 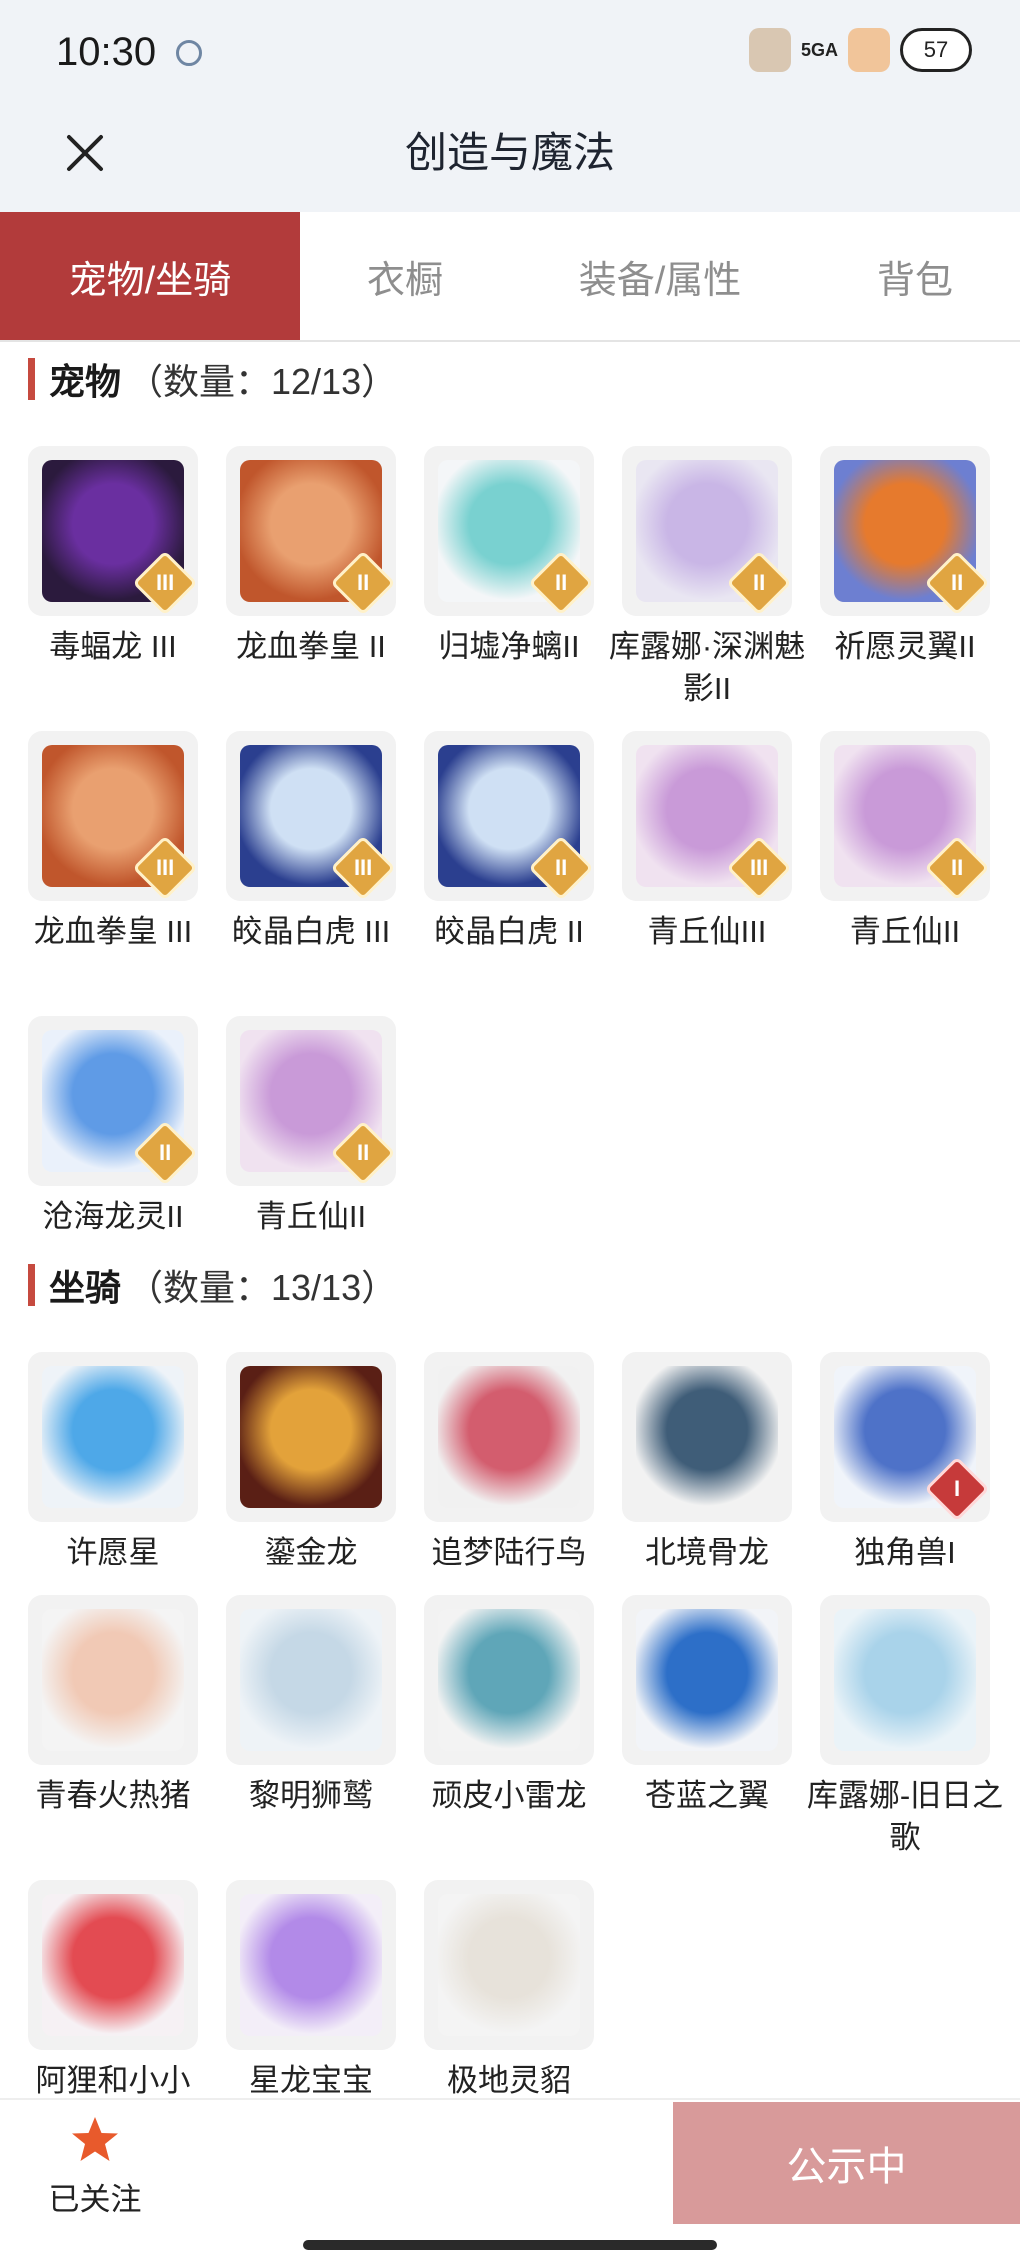 I want to click on mounts-item-label: 苍蓝之翼, so click(x=707, y=1795).